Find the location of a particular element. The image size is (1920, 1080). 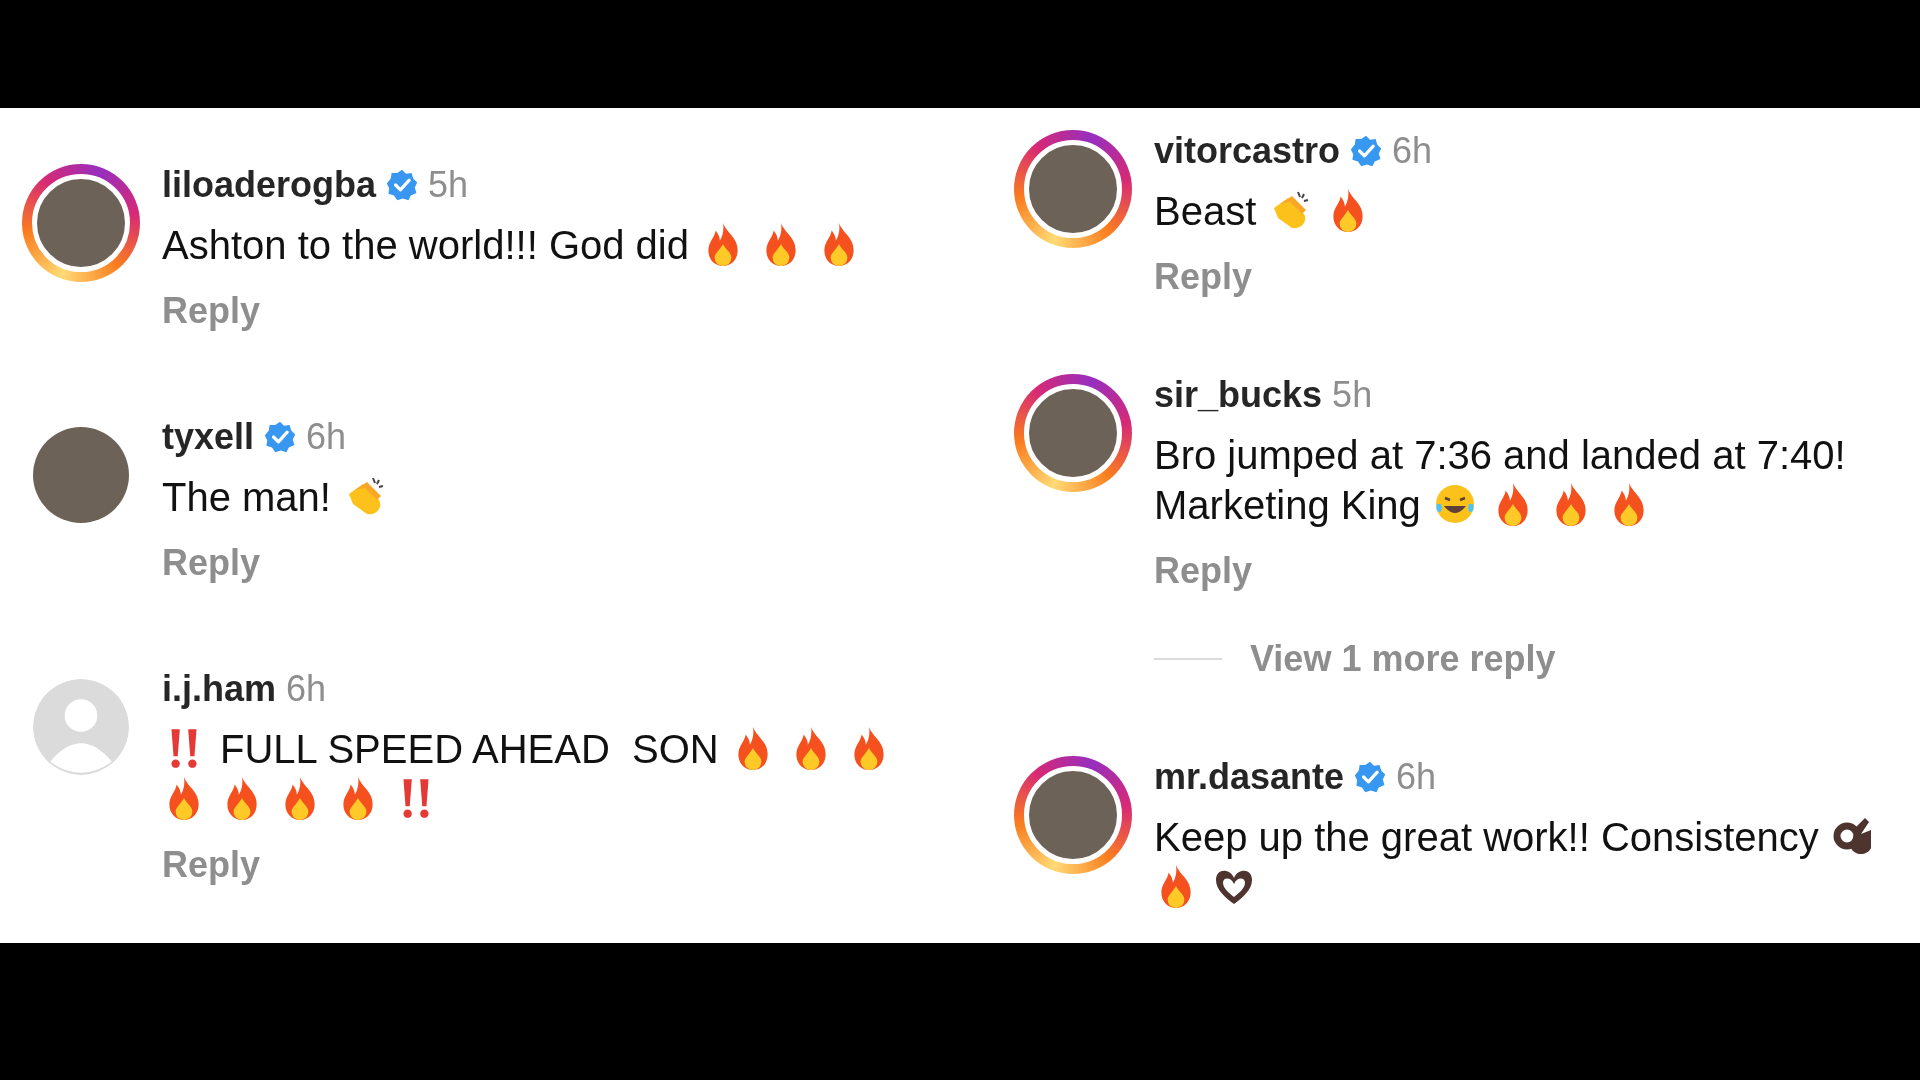

comment-text: Marketing King is located at coordinates (1287, 505).